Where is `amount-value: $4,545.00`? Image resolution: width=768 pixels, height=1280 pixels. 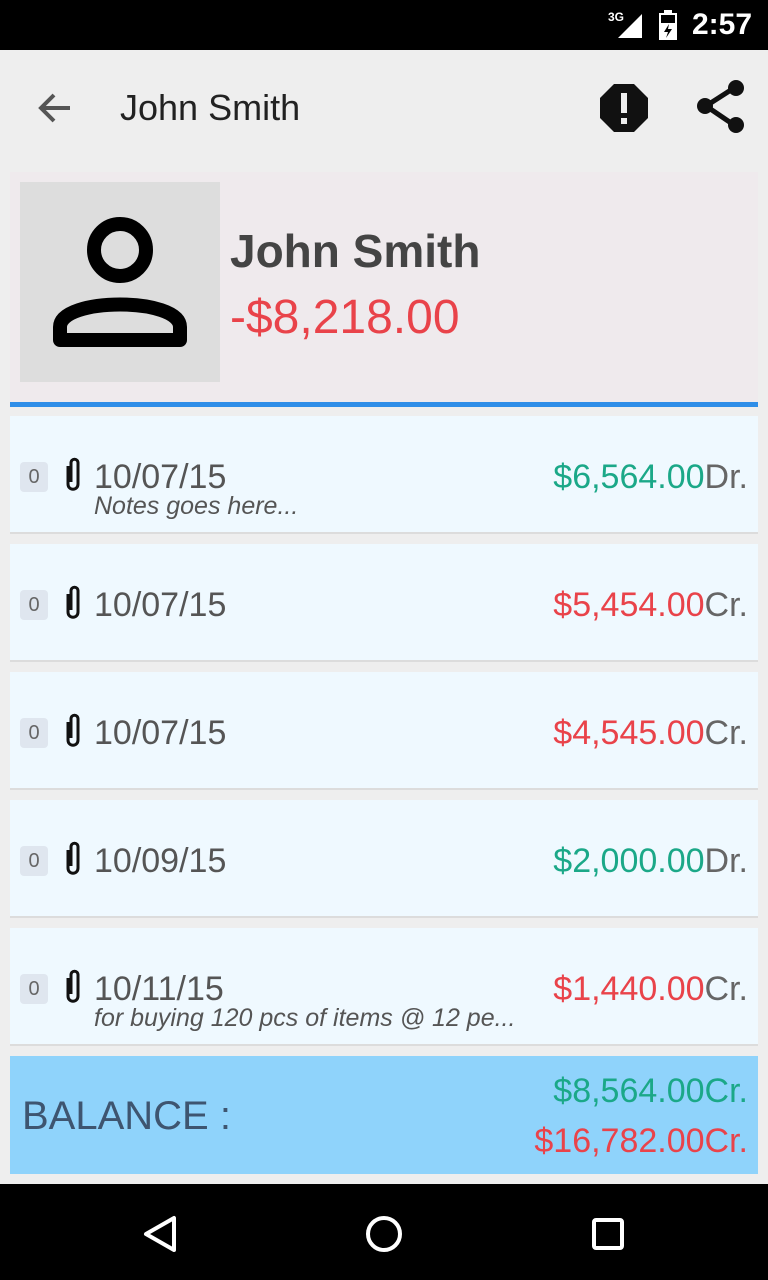
amount-value: $4,545.00 is located at coordinates (629, 733).